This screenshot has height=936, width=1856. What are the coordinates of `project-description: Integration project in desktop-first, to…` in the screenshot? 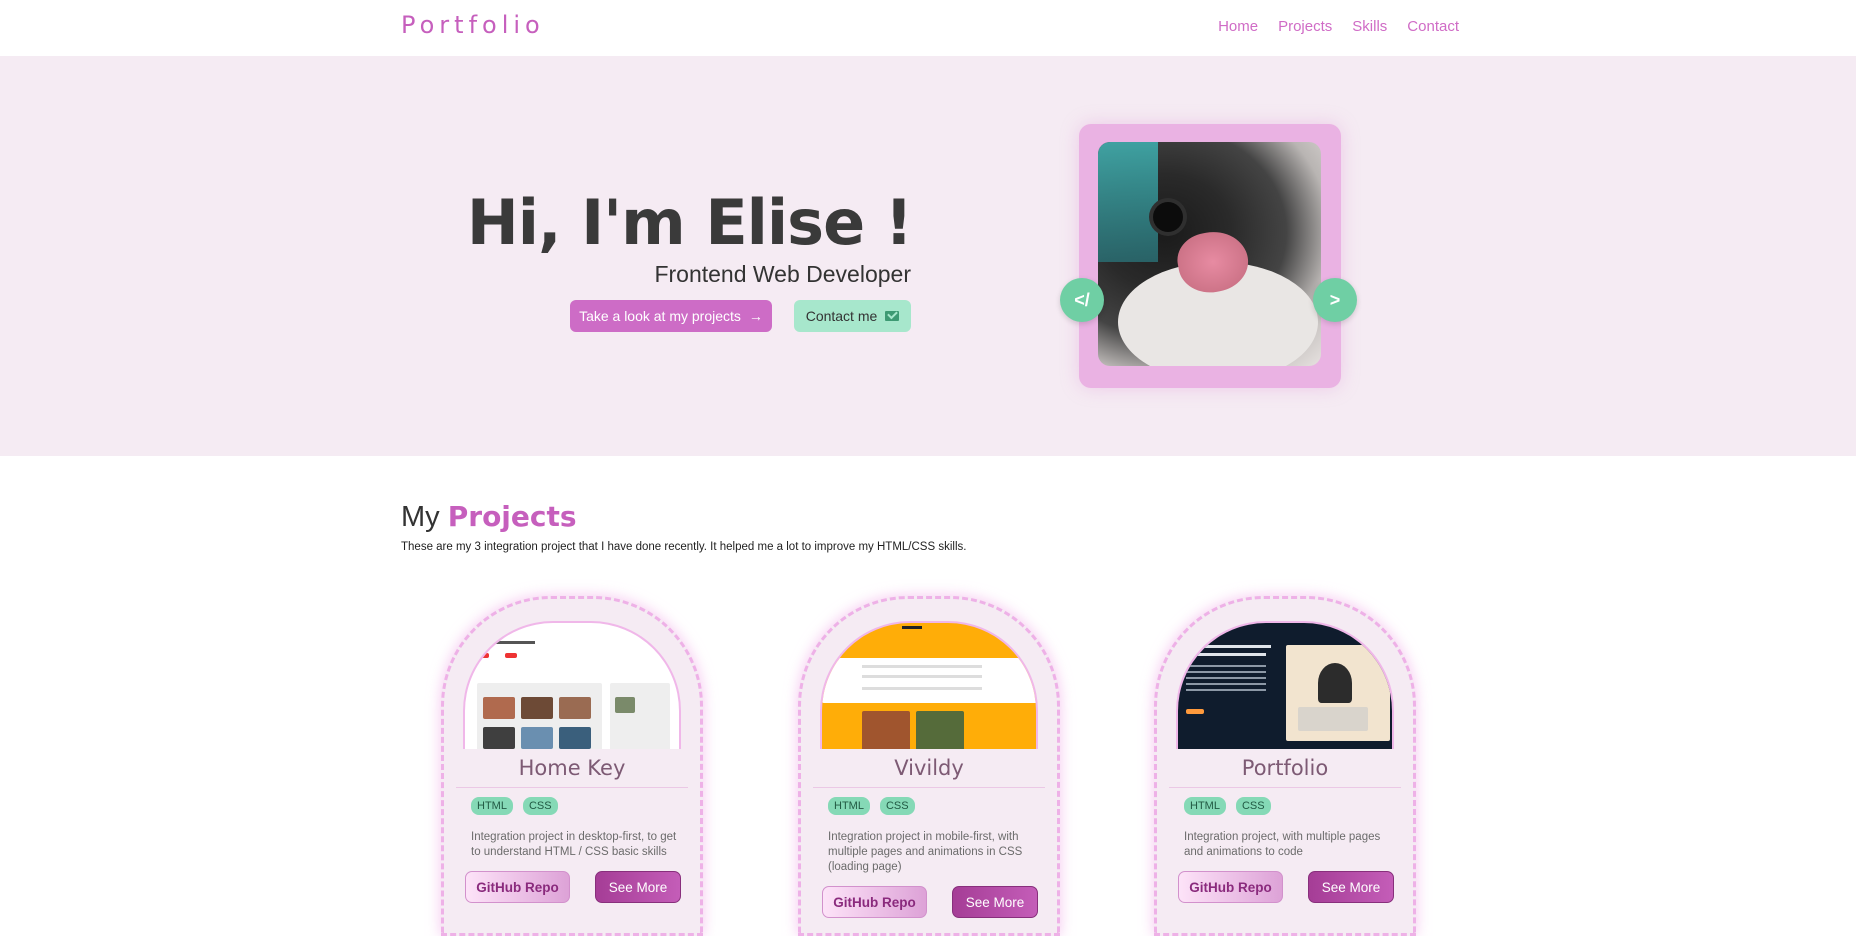 It's located at (574, 844).